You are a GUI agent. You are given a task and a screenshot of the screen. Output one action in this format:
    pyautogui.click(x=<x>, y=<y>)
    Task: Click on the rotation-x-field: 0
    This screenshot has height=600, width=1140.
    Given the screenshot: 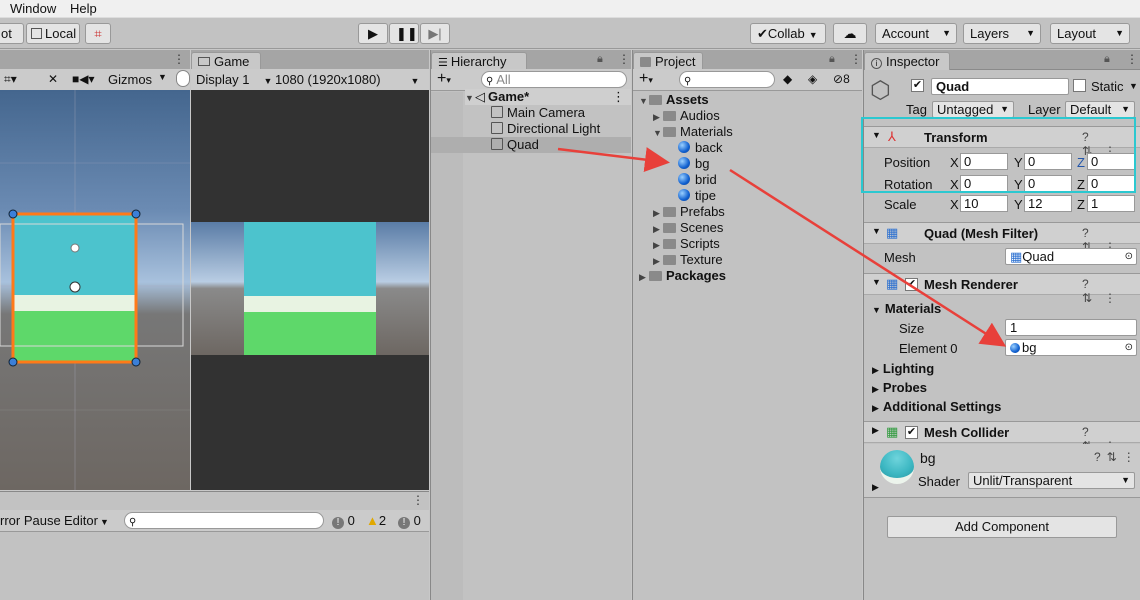 What is the action you would take?
    pyautogui.click(x=984, y=183)
    